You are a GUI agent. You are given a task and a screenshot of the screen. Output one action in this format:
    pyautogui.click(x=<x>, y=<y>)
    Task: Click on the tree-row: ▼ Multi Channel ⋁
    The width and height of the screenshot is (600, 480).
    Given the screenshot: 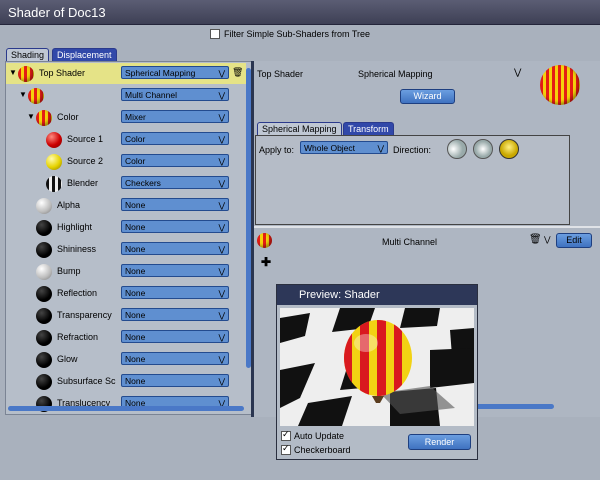 What is the action you would take?
    pyautogui.click(x=126, y=95)
    